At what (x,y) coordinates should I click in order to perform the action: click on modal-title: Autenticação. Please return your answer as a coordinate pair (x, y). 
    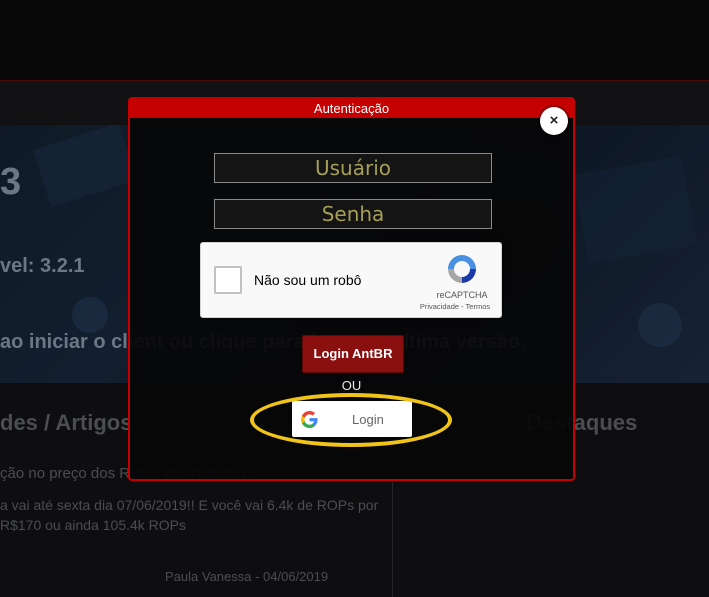
    Looking at the image, I should click on (351, 108).